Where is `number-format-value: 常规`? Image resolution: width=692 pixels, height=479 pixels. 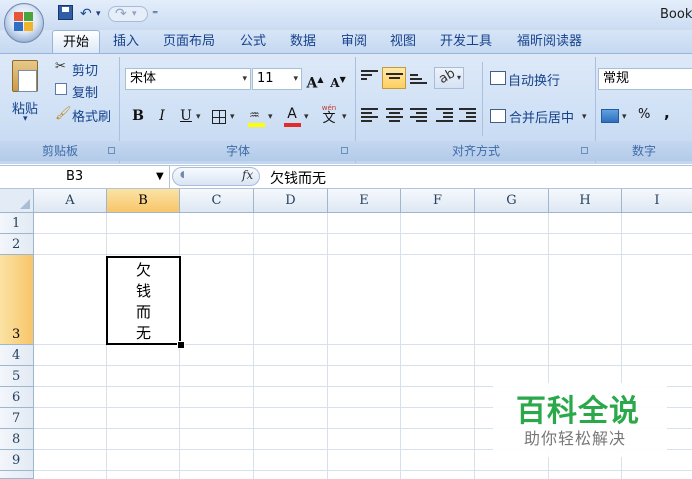 number-format-value: 常规 is located at coordinates (616, 78).